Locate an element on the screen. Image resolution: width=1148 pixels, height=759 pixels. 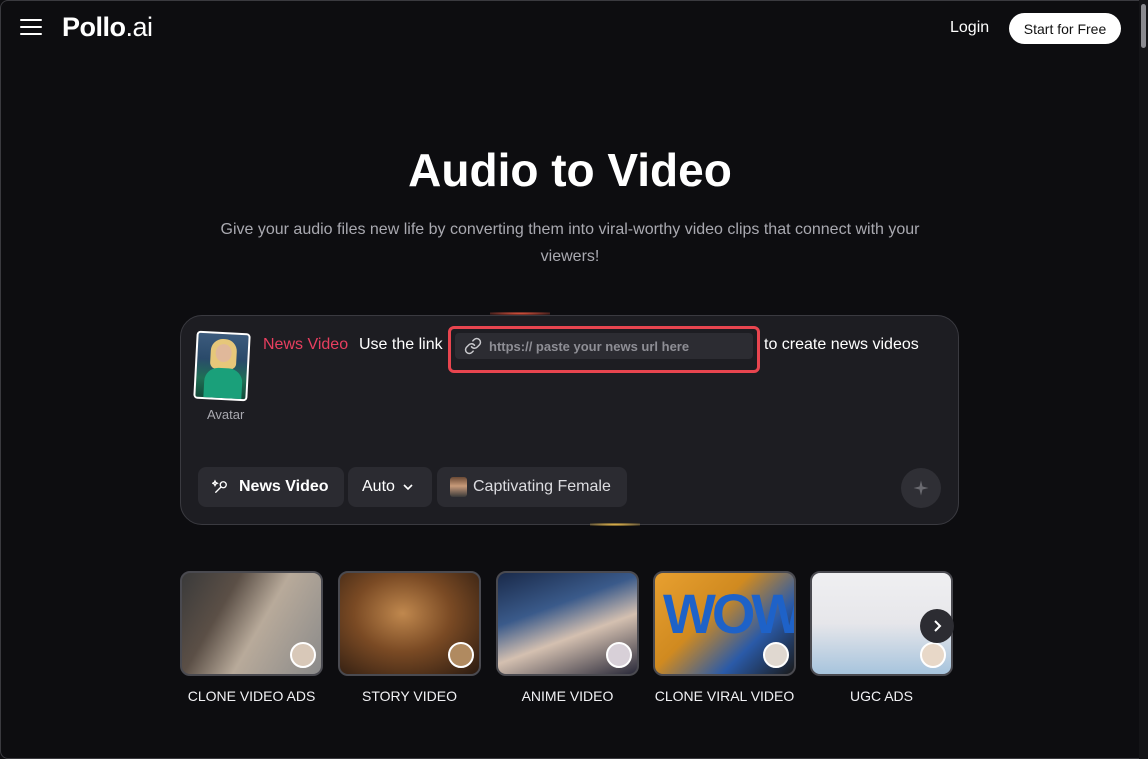
voice-selector: Captivating Female is located at coordinates (532, 487).